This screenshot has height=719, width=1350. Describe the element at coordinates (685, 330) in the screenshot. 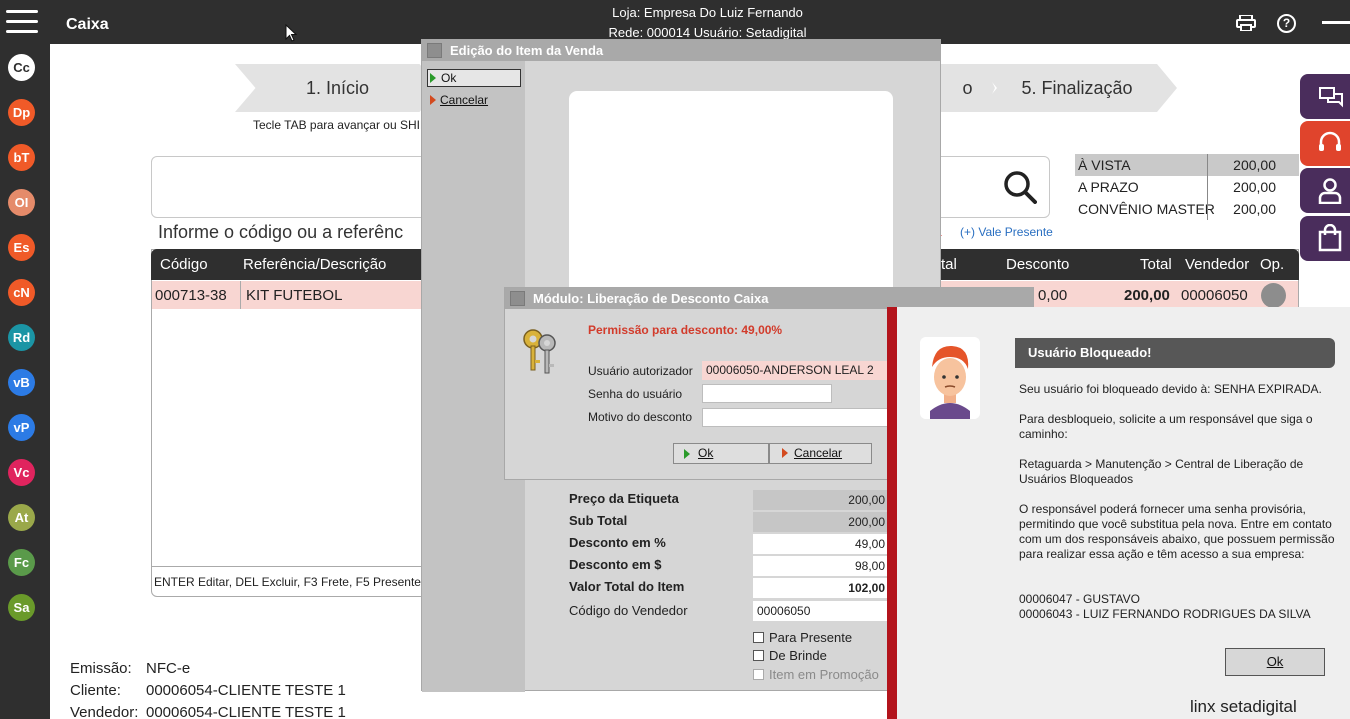

I see `permission-text: Permissão para desconto: 49,00%` at that location.